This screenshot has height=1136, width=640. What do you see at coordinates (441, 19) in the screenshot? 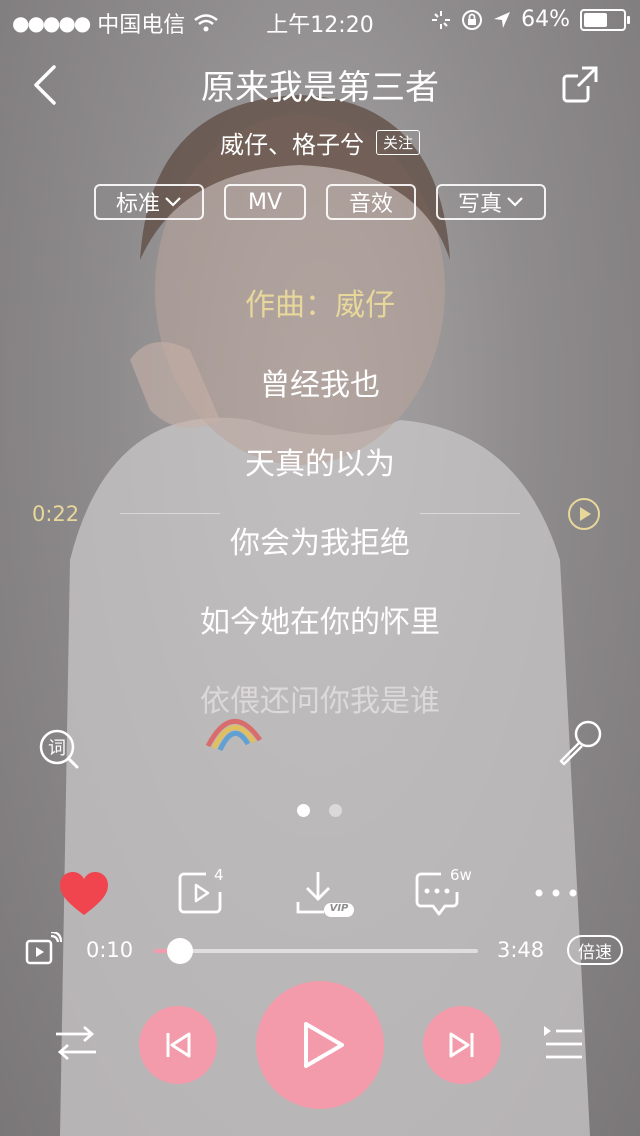
I see `loading-icon` at bounding box center [441, 19].